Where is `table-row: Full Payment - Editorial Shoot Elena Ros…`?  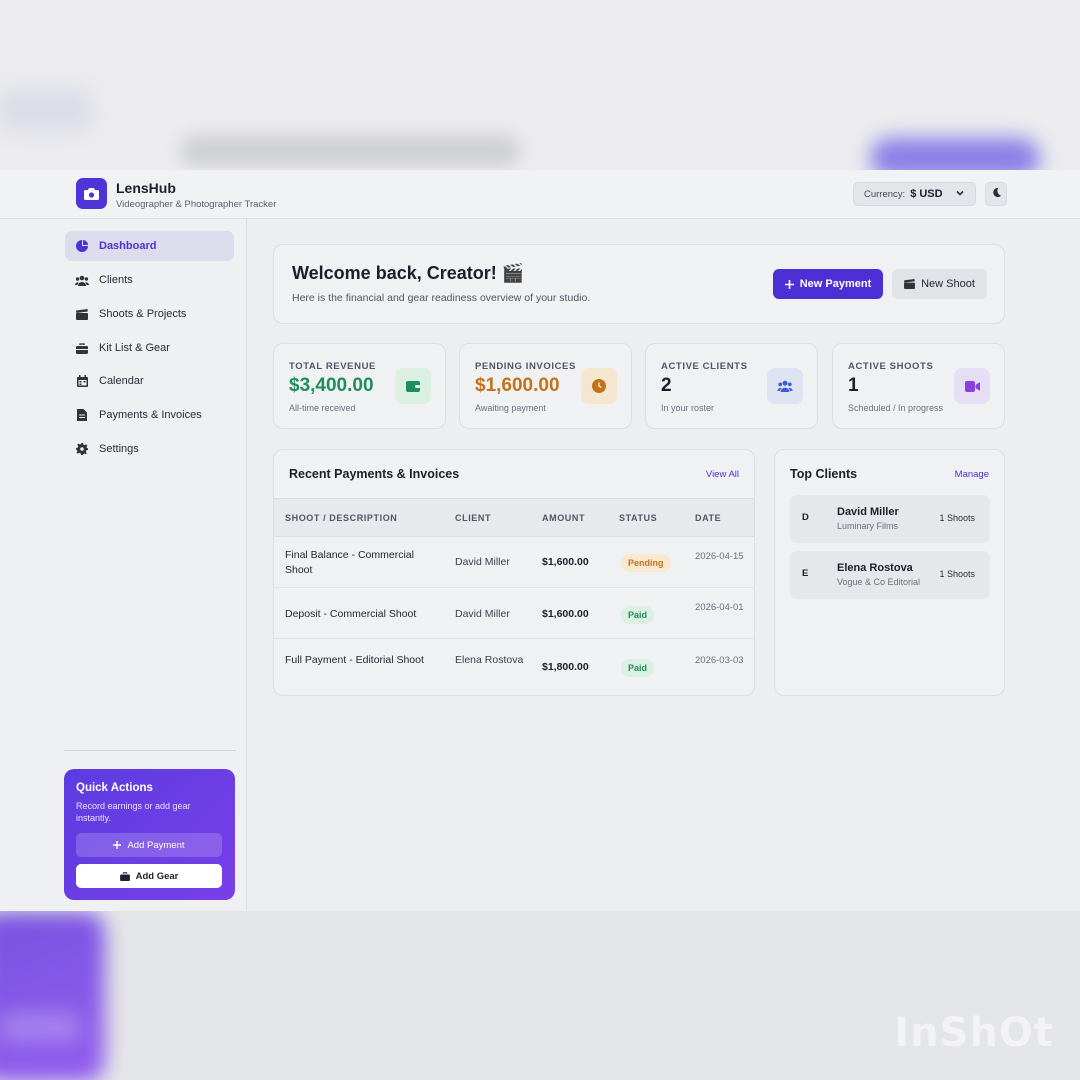 table-row: Full Payment - Editorial Shoot Elena Ros… is located at coordinates (514, 665).